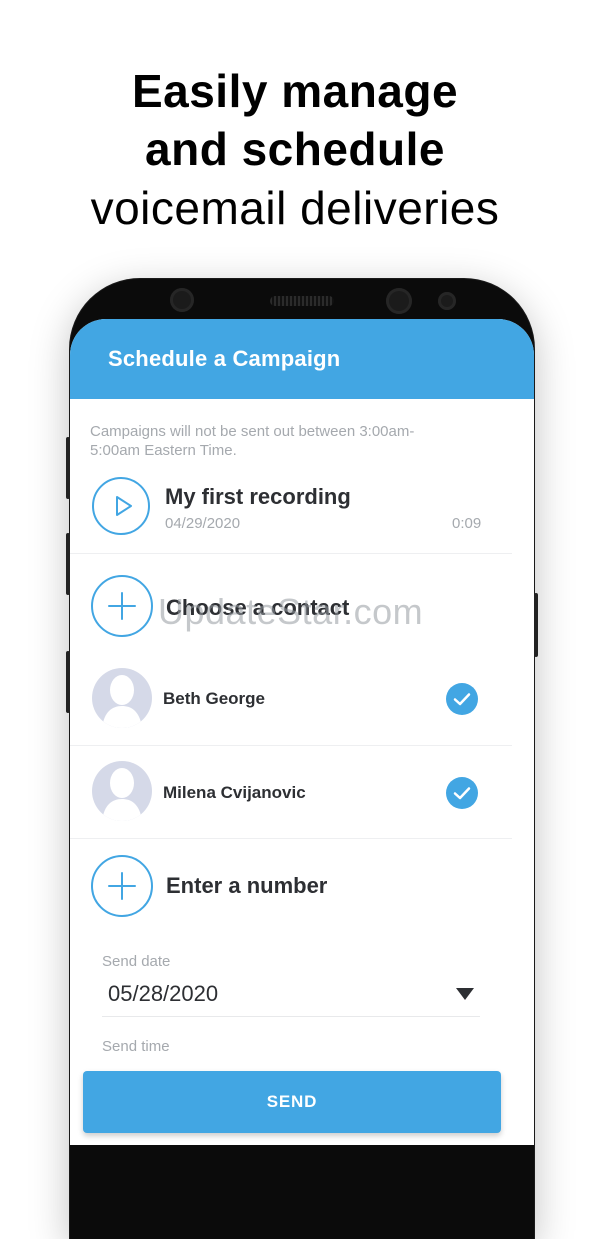  Describe the element at coordinates (291, 511) in the screenshot. I see `recording-row: My first recording 04/29/2020 0:09` at that location.